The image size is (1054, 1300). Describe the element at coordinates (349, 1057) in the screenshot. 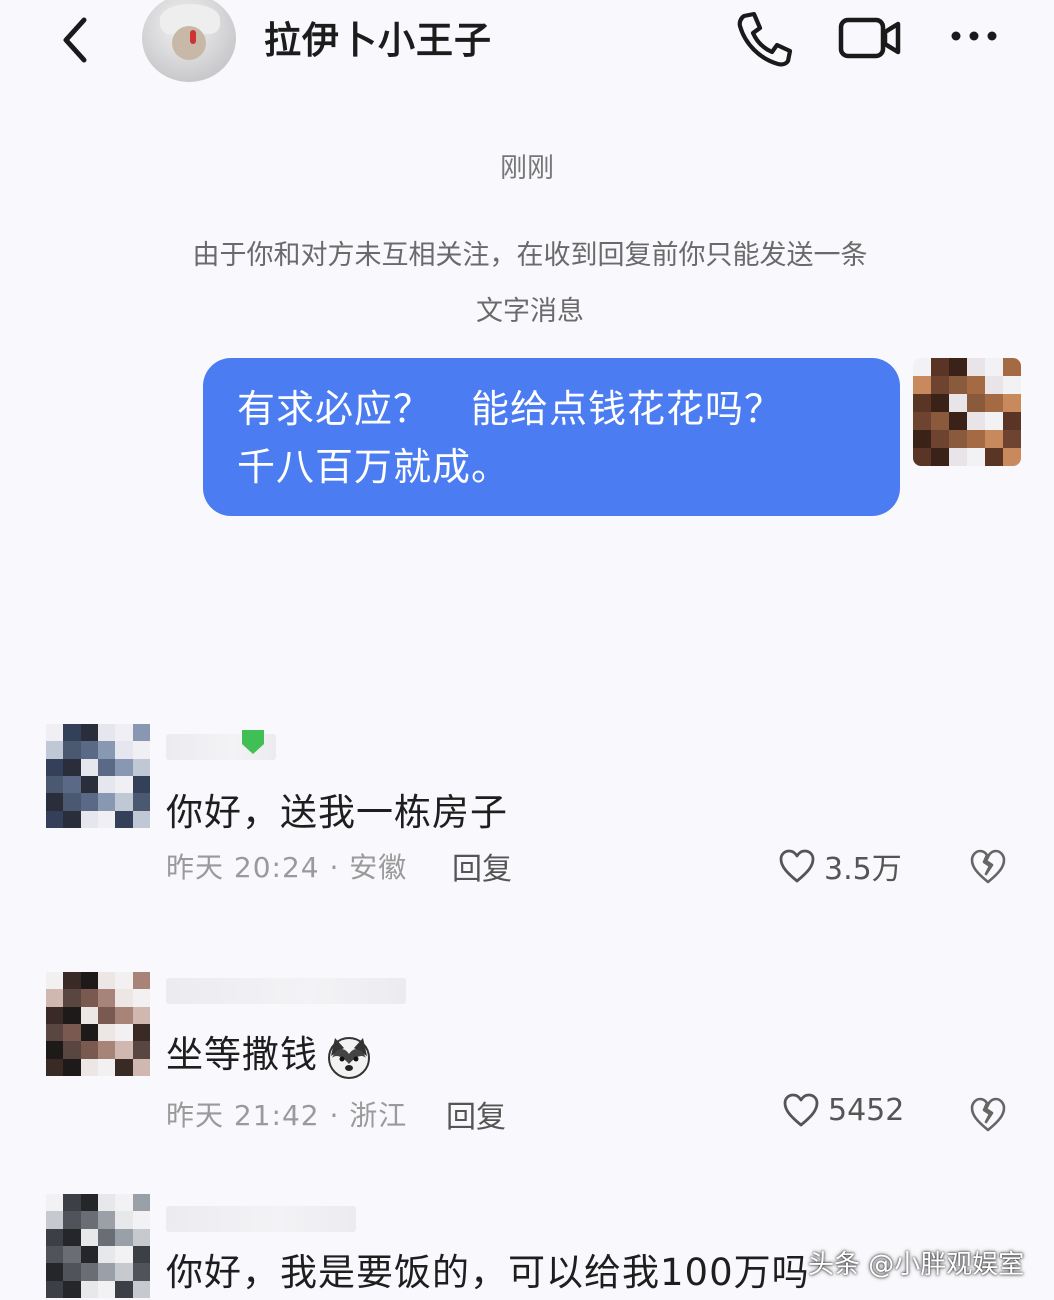

I see `husky-emoji-icon` at that location.